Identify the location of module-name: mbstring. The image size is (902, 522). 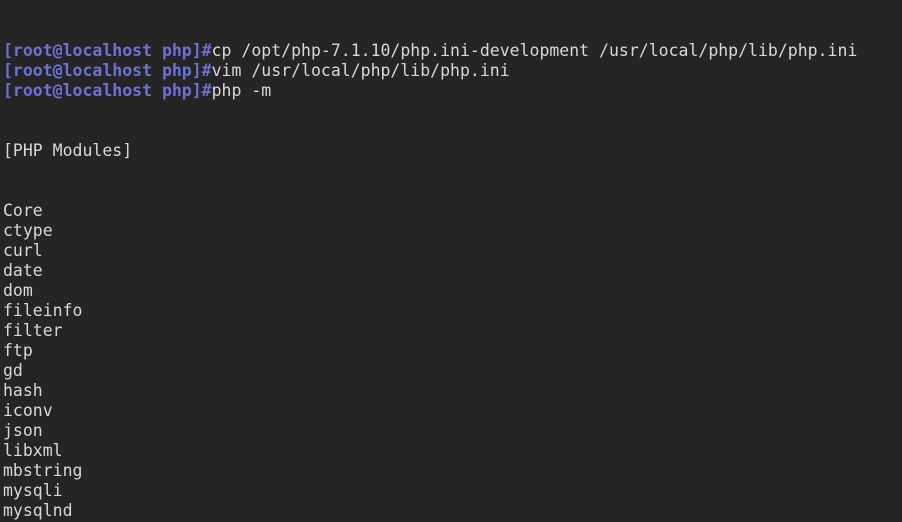
(43, 470).